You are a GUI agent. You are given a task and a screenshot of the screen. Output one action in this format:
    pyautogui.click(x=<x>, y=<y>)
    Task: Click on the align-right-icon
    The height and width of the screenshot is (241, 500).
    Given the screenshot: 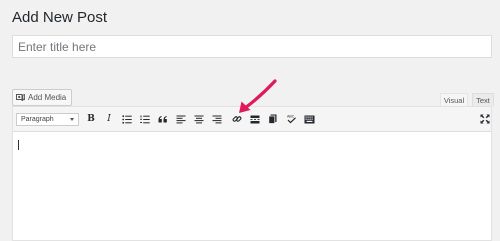 What is the action you would take?
    pyautogui.click(x=217, y=119)
    